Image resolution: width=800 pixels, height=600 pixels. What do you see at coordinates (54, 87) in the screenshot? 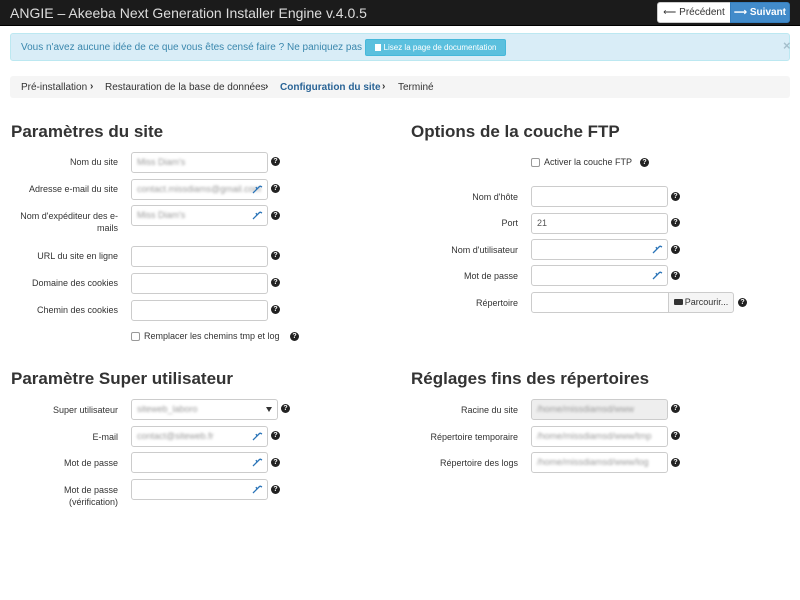
I see `breadcrumb-item-preinstall: Pré-installation` at bounding box center [54, 87].